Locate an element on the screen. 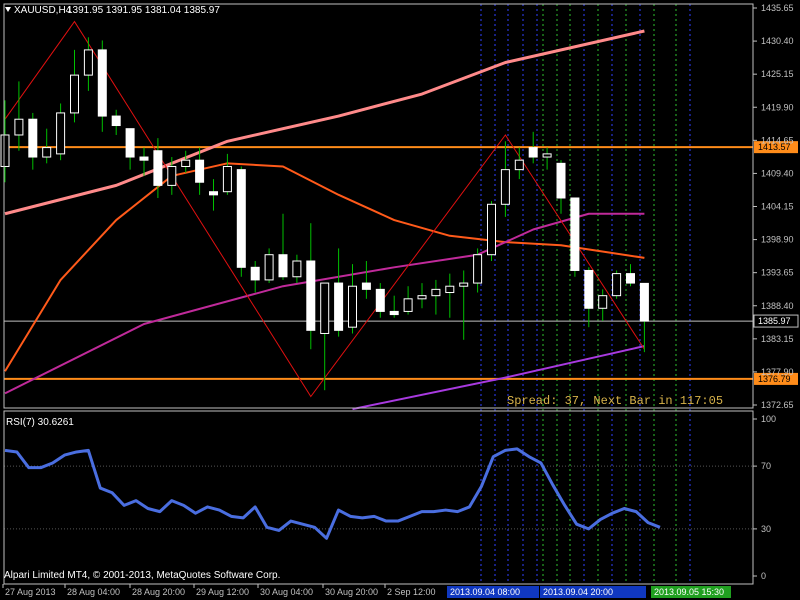 The width and height of the screenshot is (800, 600). price-tick-label: 1425.15 is located at coordinates (777, 74).